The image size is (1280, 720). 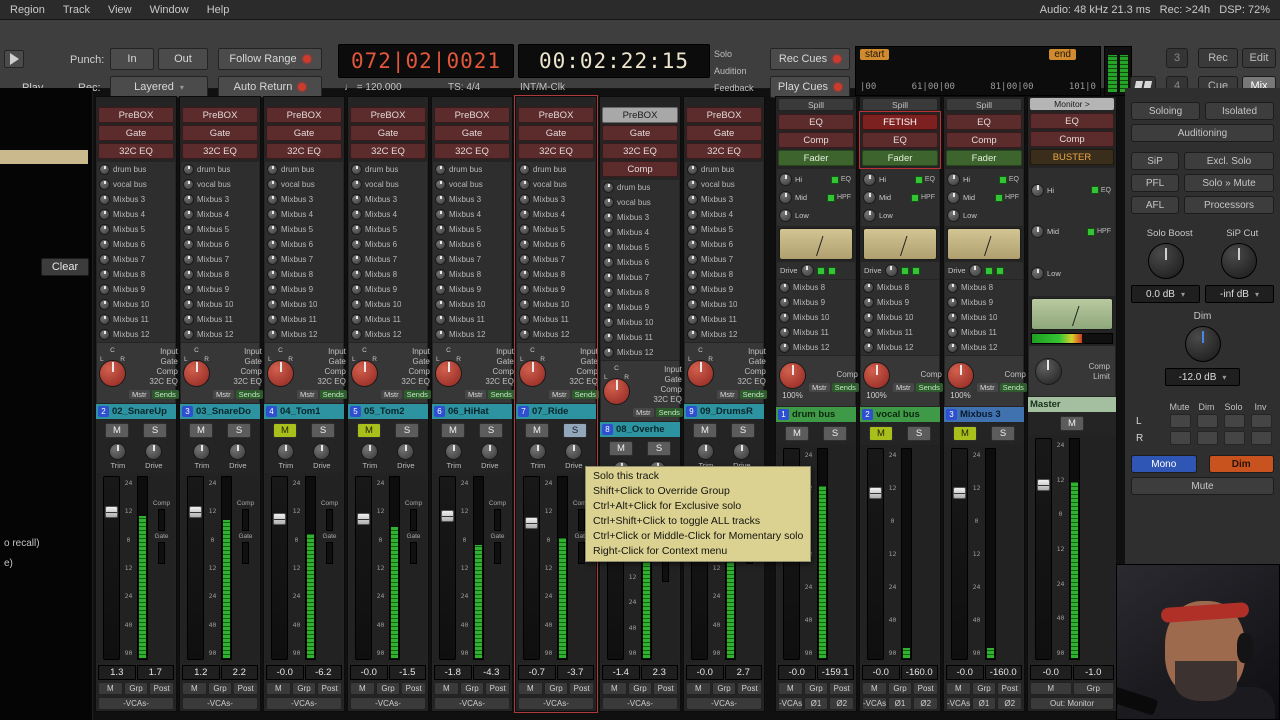 I want to click on gain-display: -0.0, so click(x=881, y=672).